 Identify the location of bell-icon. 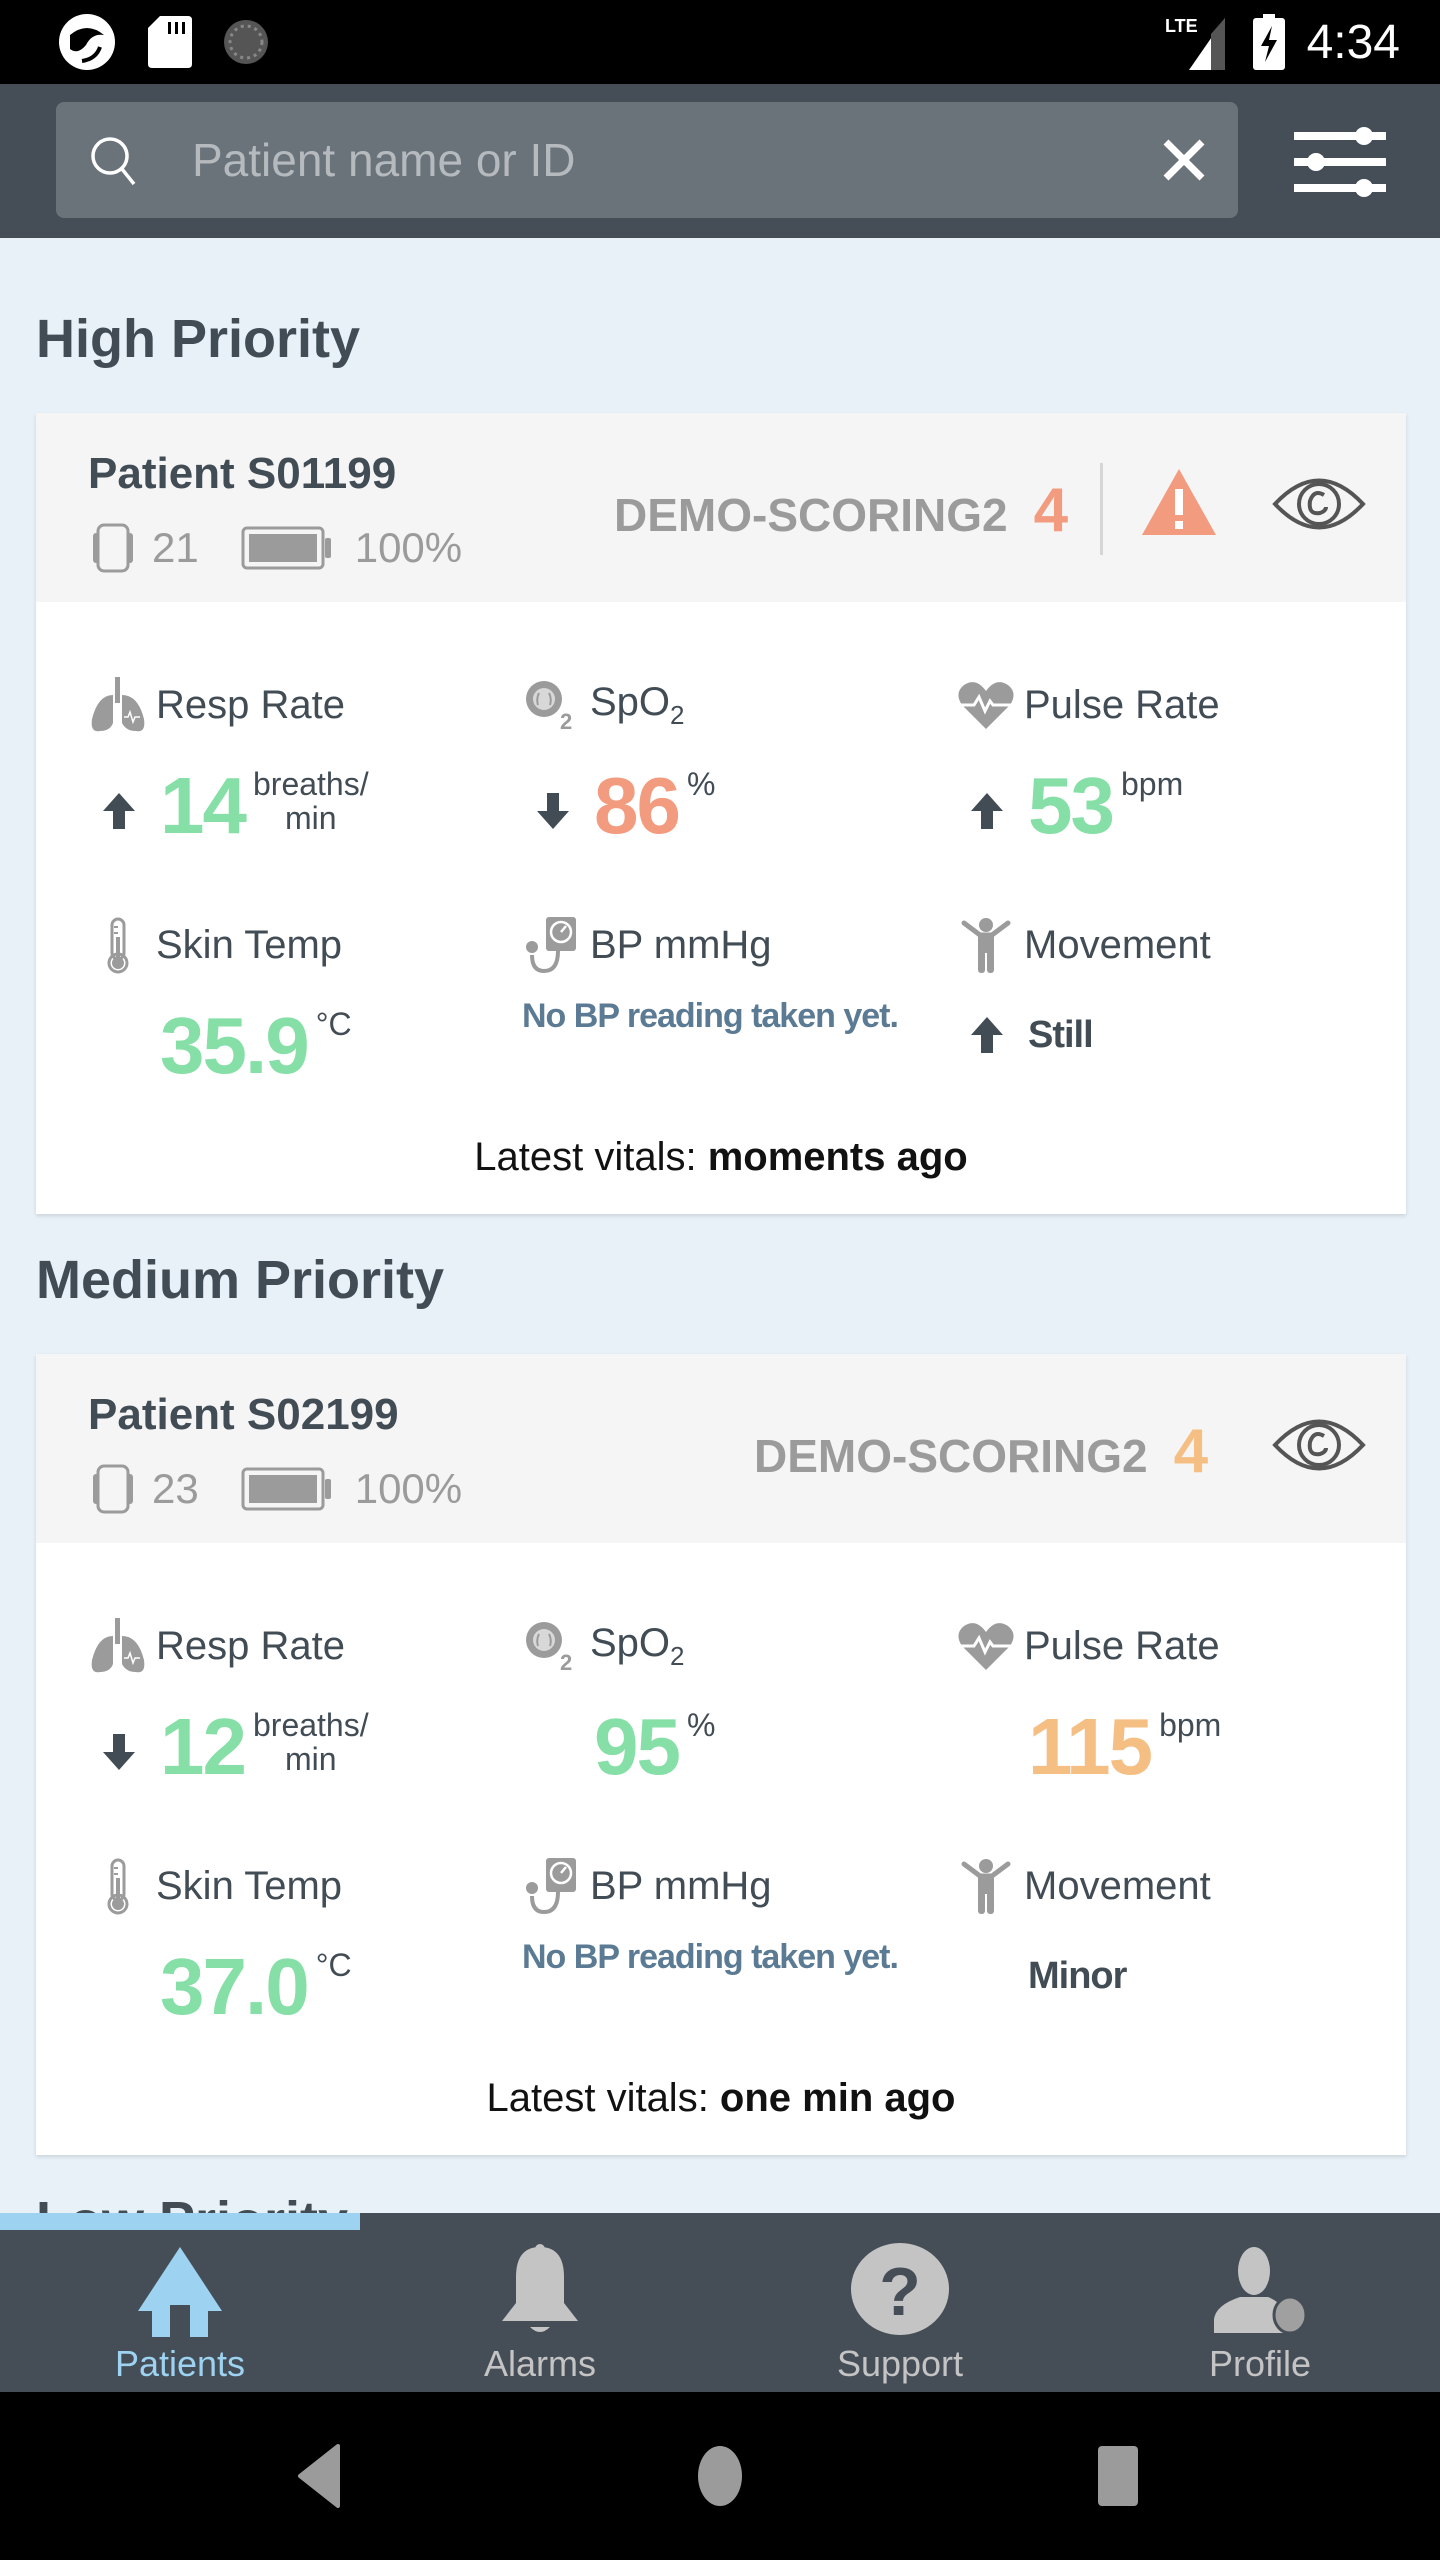
(540, 2288).